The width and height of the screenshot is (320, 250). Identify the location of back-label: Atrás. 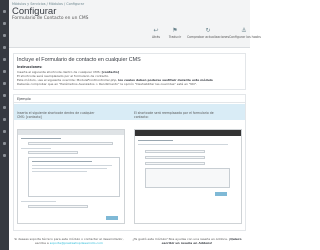
(156, 37).